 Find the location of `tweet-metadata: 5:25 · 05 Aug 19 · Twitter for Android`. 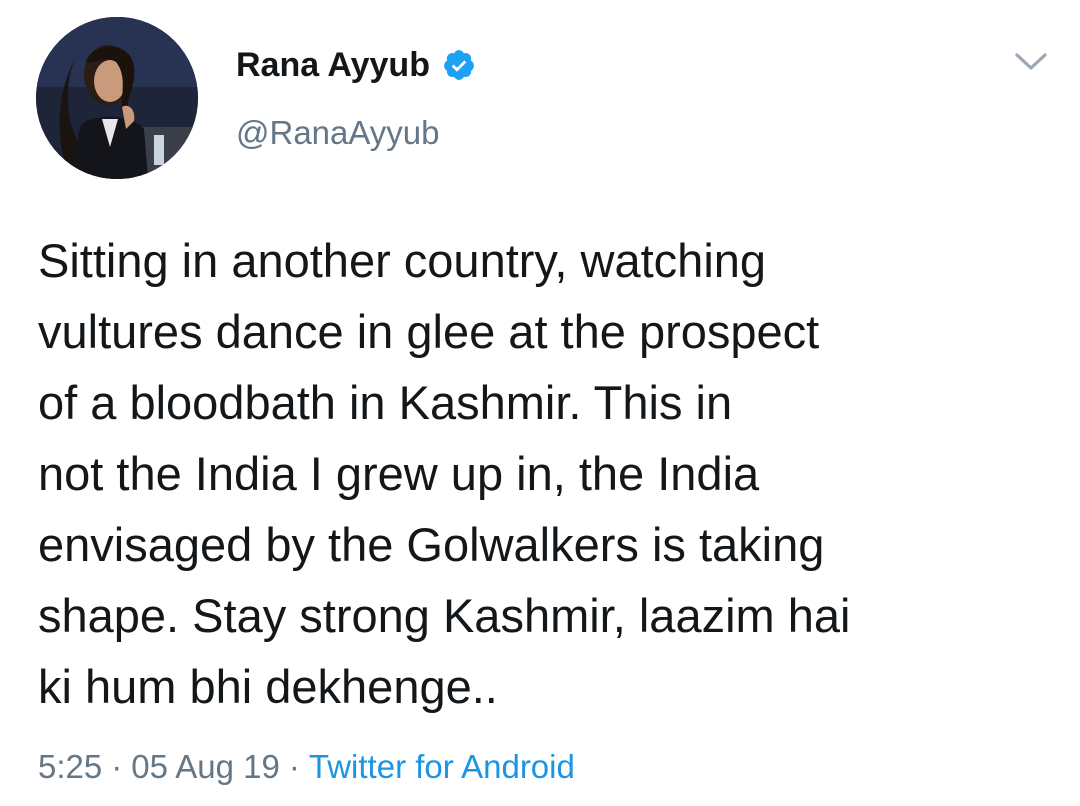

tweet-metadata: 5:25 · 05 Aug 19 · Twitter for Android is located at coordinates (306, 767).